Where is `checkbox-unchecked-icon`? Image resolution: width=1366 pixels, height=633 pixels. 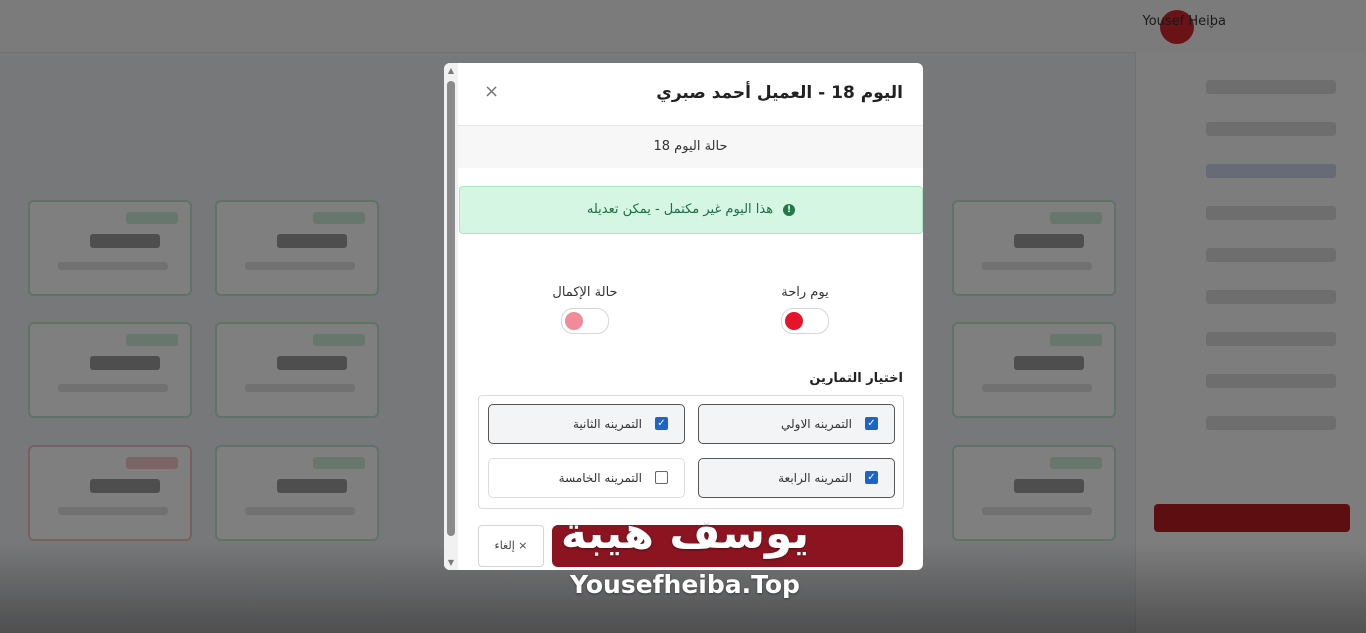
checkbox-unchecked-icon is located at coordinates (661, 477).